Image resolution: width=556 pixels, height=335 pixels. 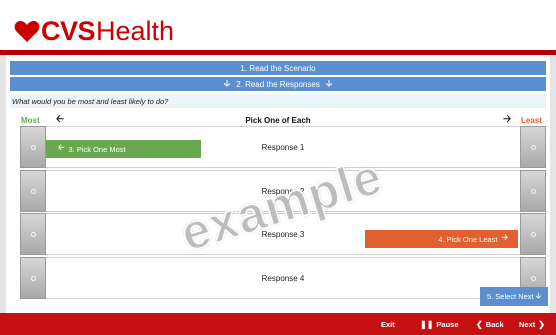 I want to click on heart-icon, so click(x=27, y=31).